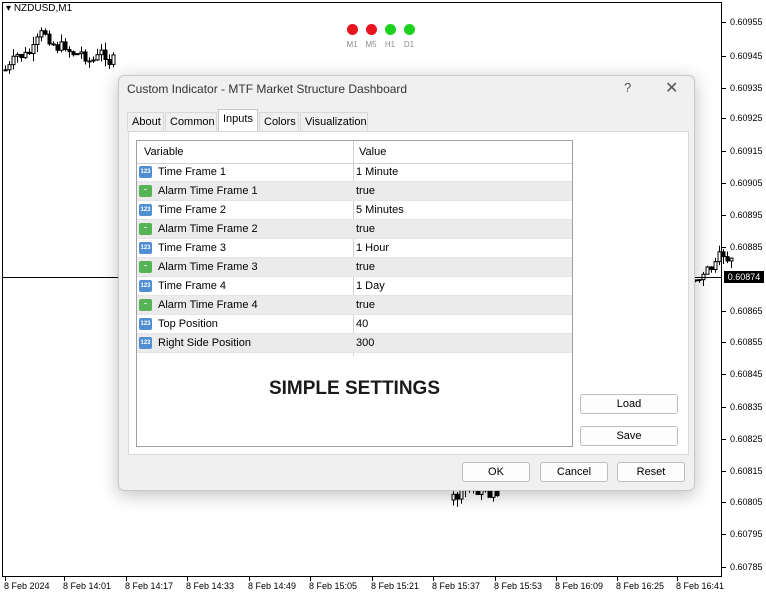 The height and width of the screenshot is (600, 766). What do you see at coordinates (145, 121) in the screenshot?
I see `tab-about: About` at bounding box center [145, 121].